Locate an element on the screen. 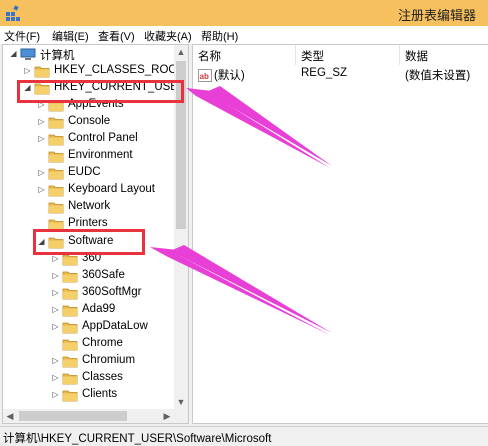 The height and width of the screenshot is (446, 488). tree-item-keyboard-layout: ▷ Keyboard Layout is located at coordinates (88, 190).